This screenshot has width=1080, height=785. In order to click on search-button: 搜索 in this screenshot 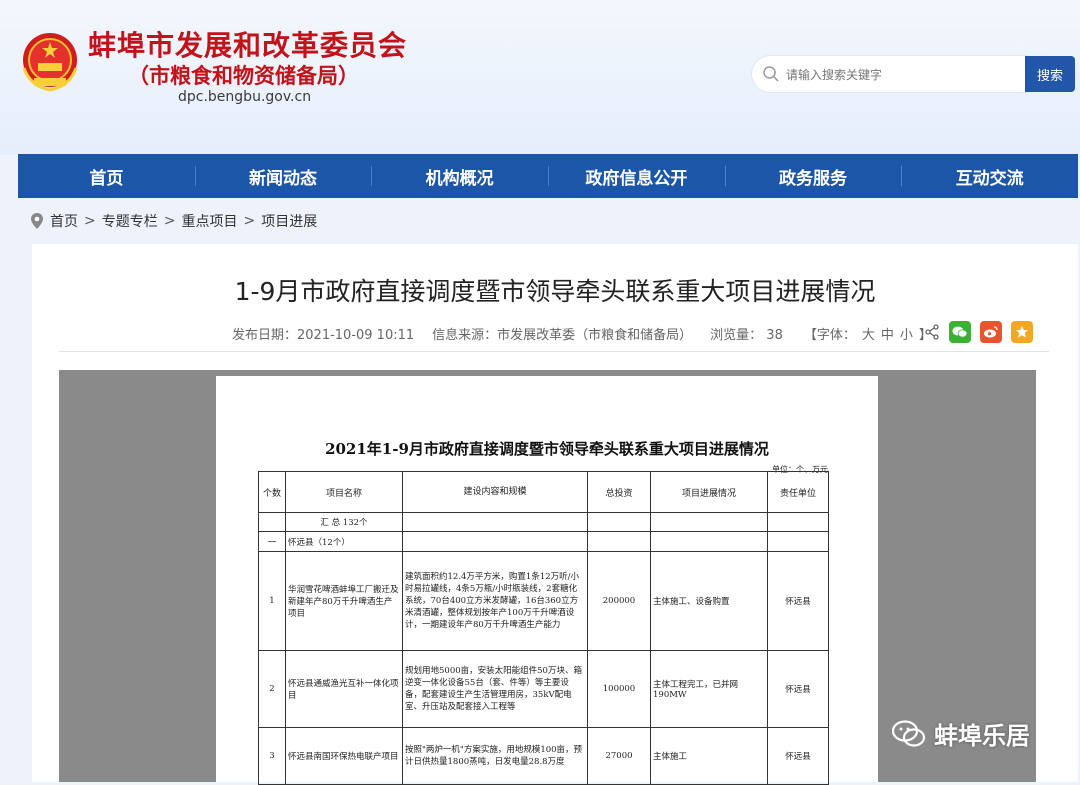, I will do `click(1050, 74)`.